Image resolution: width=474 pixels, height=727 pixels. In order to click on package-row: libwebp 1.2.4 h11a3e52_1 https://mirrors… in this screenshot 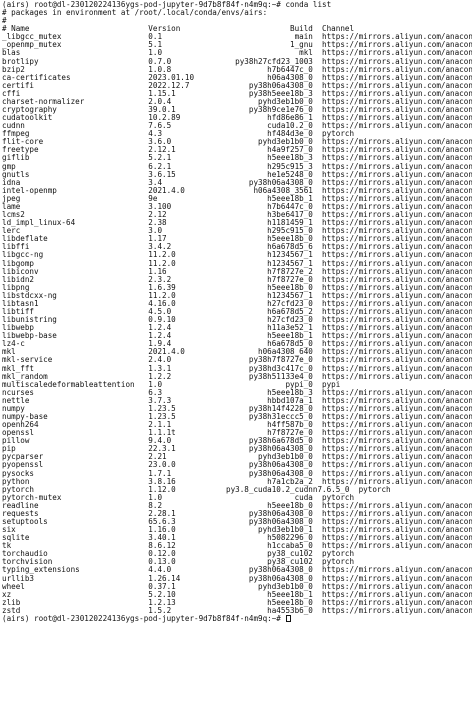, I will do `click(237, 328)`.